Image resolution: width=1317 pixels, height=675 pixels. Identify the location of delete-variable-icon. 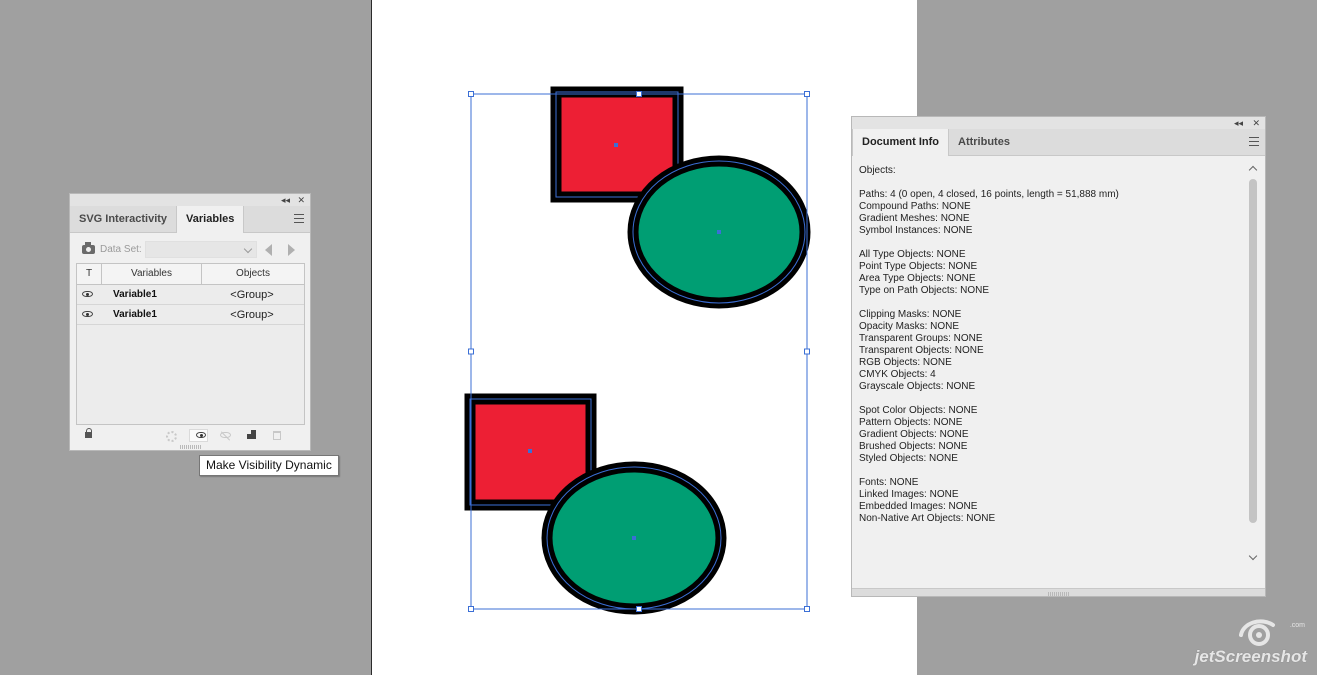
(277, 435).